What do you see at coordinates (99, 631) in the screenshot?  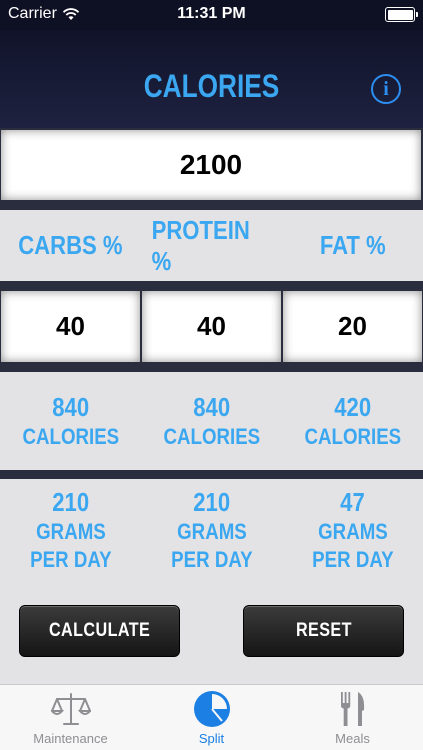 I see `calculate-button: CALCULATE` at bounding box center [99, 631].